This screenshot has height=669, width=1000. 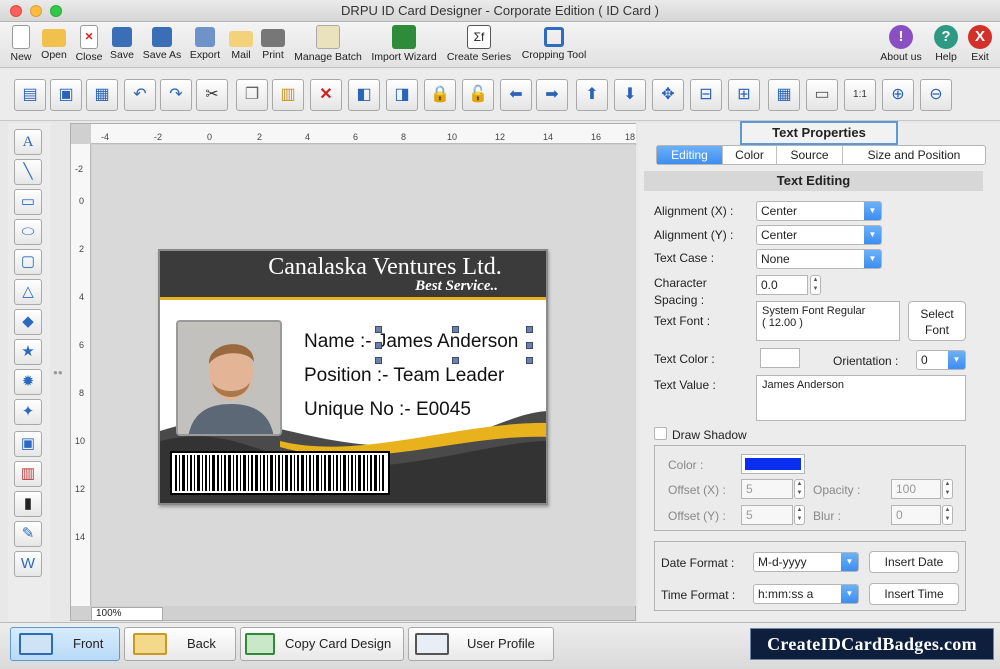 I want to click on image-tool-icon: ▣, so click(x=28, y=444).